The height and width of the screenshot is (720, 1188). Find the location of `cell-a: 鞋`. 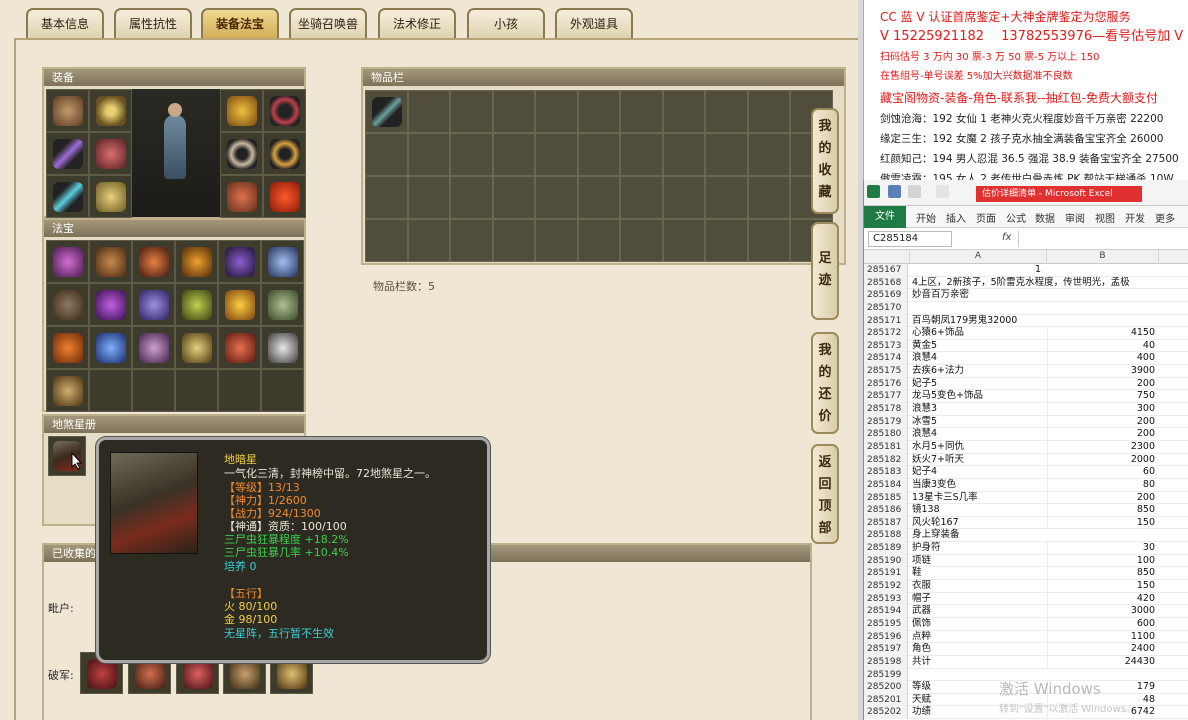

cell-a: 鞋 is located at coordinates (977, 573).